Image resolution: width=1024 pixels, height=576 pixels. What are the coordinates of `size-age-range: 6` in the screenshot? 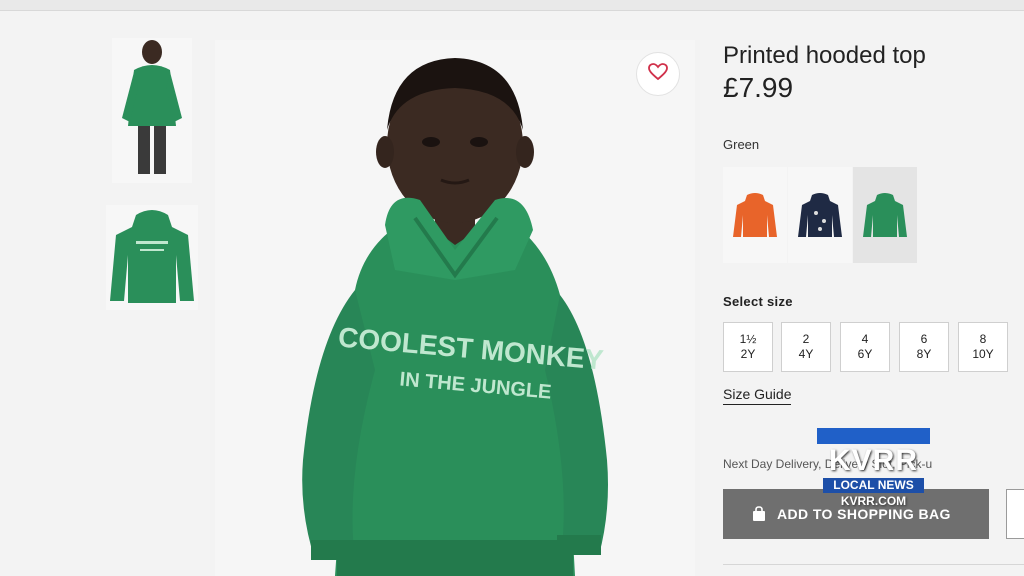 It's located at (924, 339).